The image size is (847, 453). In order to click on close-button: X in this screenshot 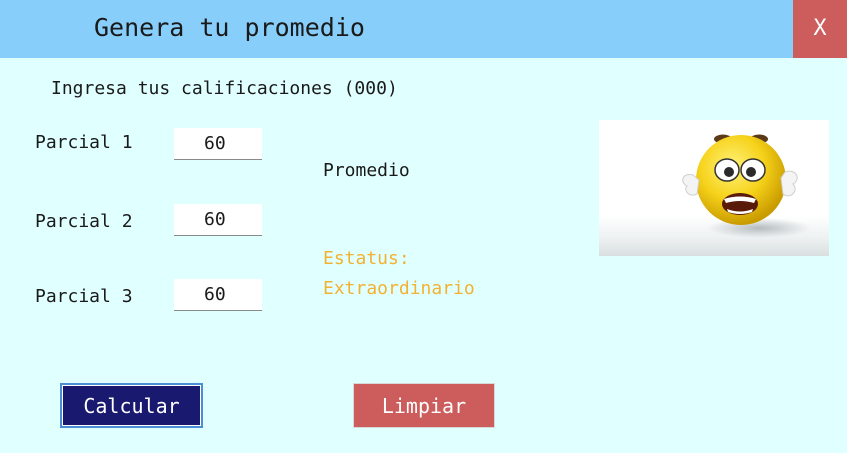, I will do `click(820, 29)`.